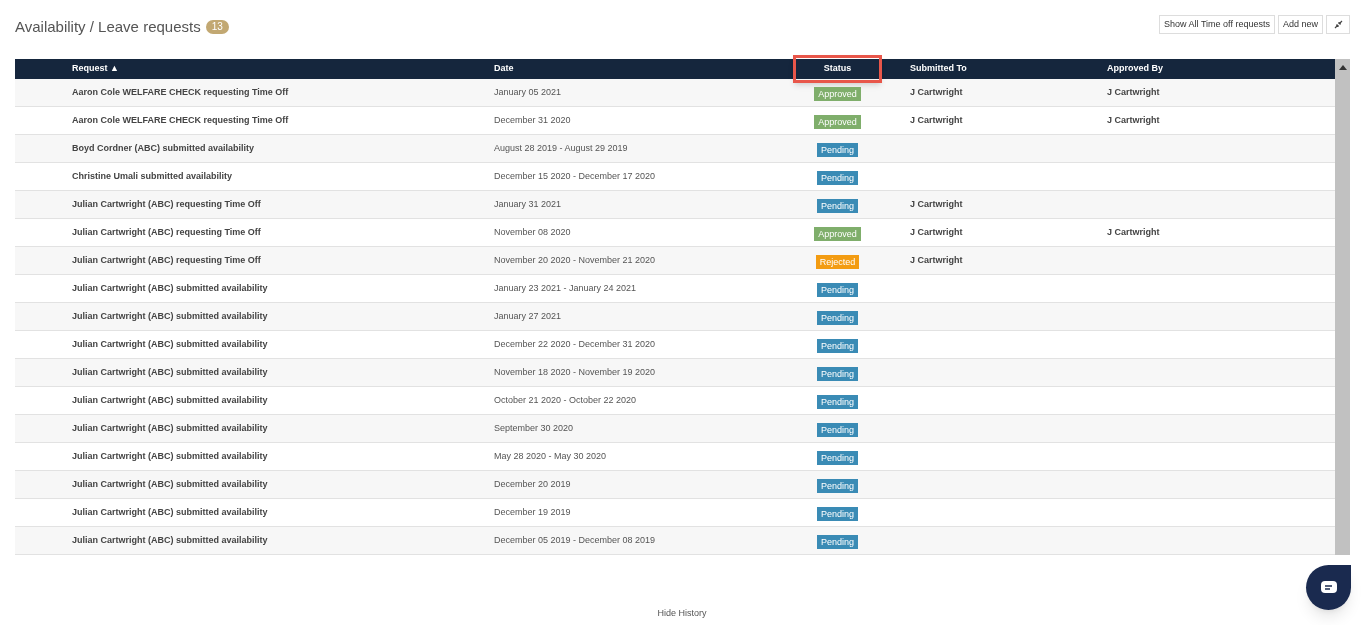 The width and height of the screenshot is (1366, 625). Describe the element at coordinates (1300, 24) in the screenshot. I see `toolbar-button: Add new` at that location.